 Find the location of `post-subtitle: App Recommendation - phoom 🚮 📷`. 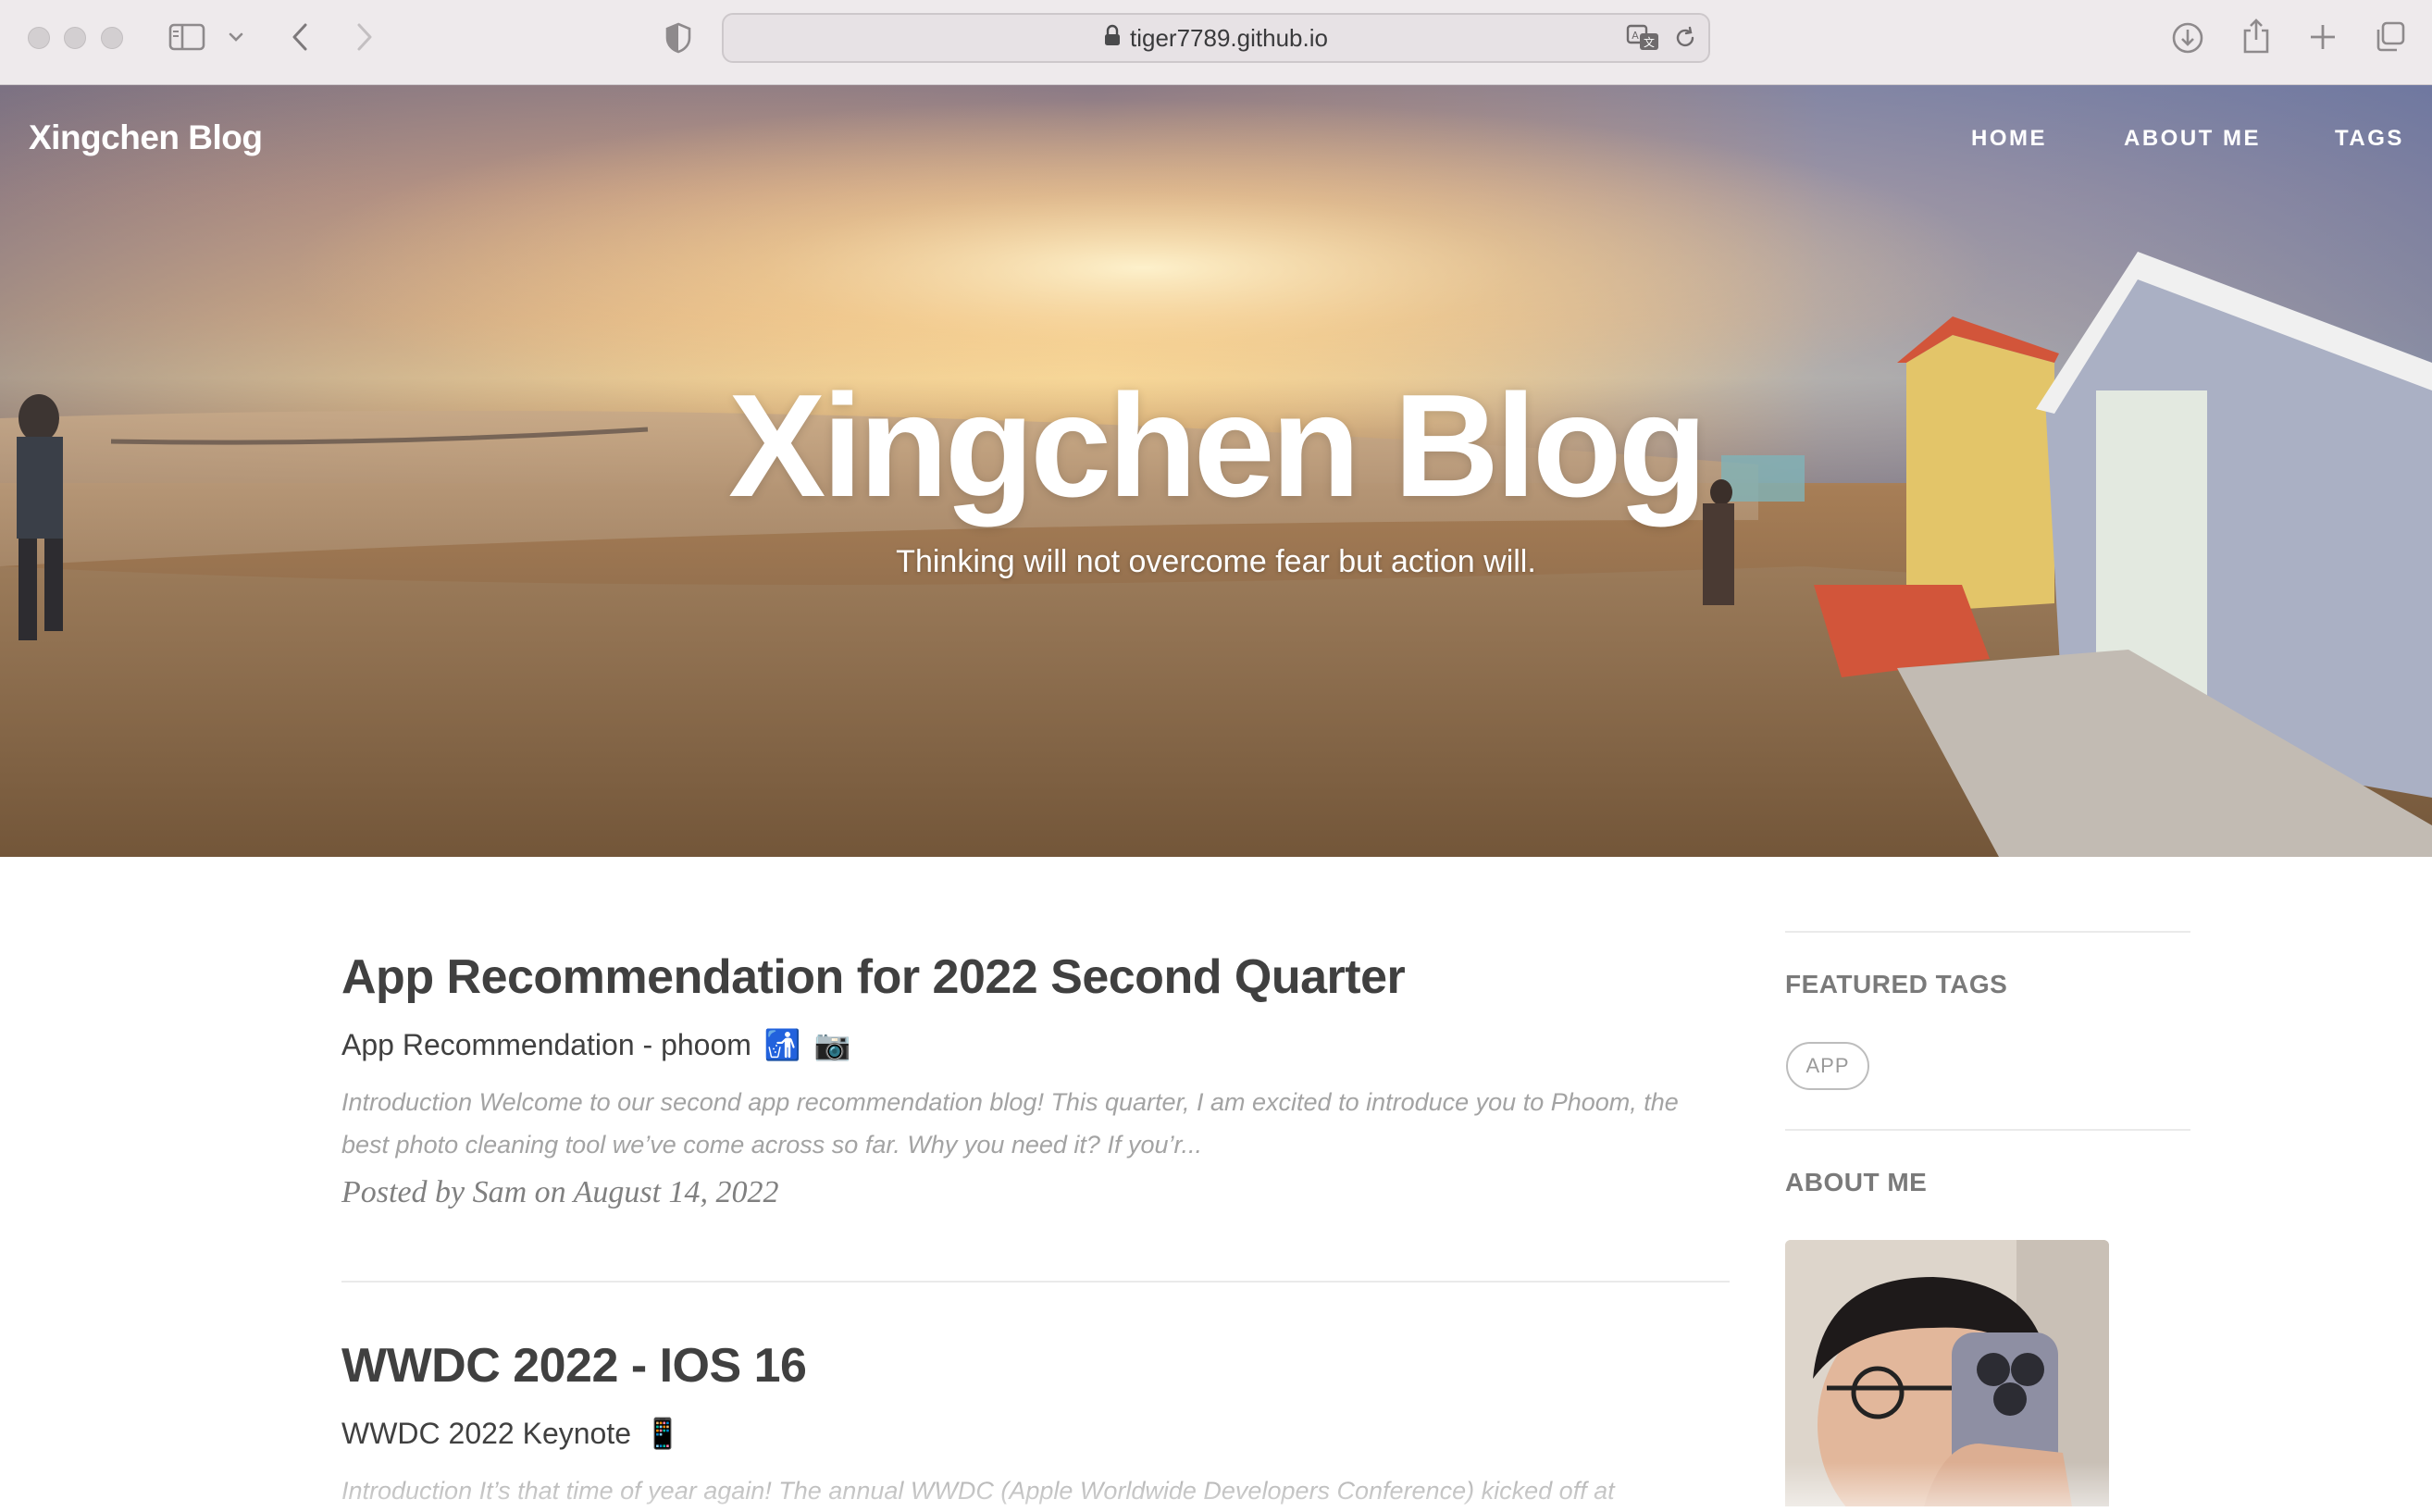

post-subtitle: App Recommendation - phoom 🚮 📷 is located at coordinates (1035, 1044).